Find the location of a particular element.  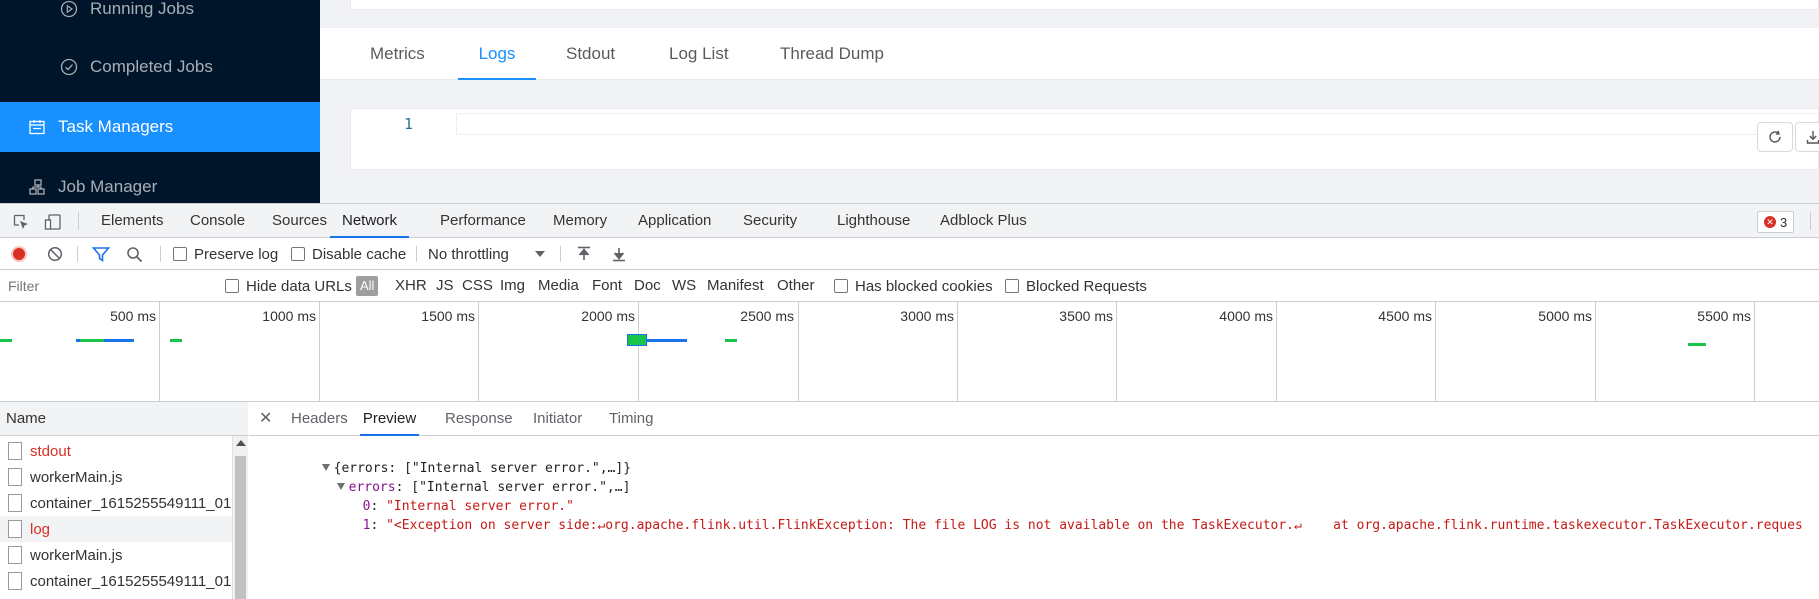

devtools-tab-adblock-plus: Adblock Plus is located at coordinates (983, 221).